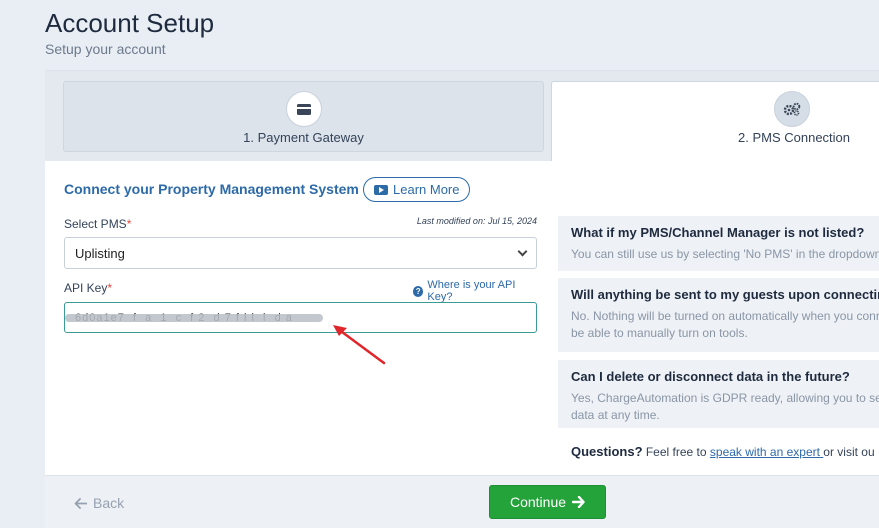 Image resolution: width=879 pixels, height=528 pixels. I want to click on youtube-icon, so click(381, 189).